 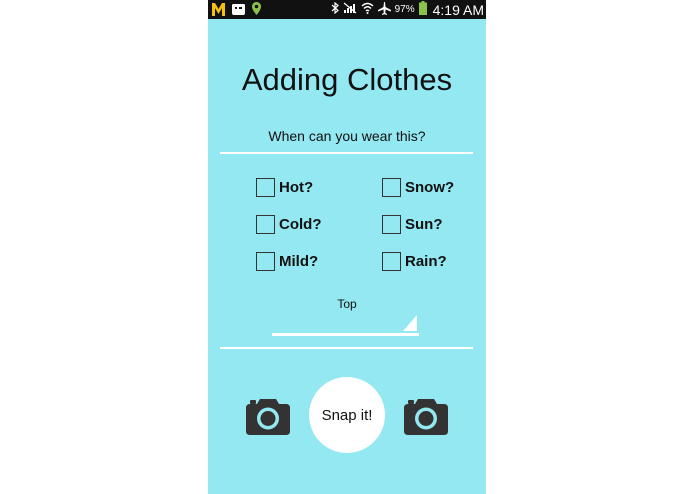 What do you see at coordinates (367, 9) in the screenshot?
I see `wifi-icon` at bounding box center [367, 9].